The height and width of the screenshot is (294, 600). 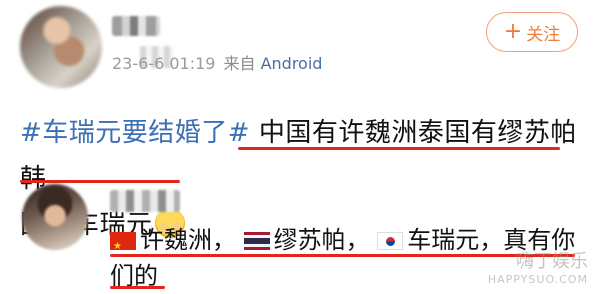 What do you see at coordinates (217, 62) in the screenshot?
I see `post-meta: 23-6-6 01:19 来自 Android` at bounding box center [217, 62].